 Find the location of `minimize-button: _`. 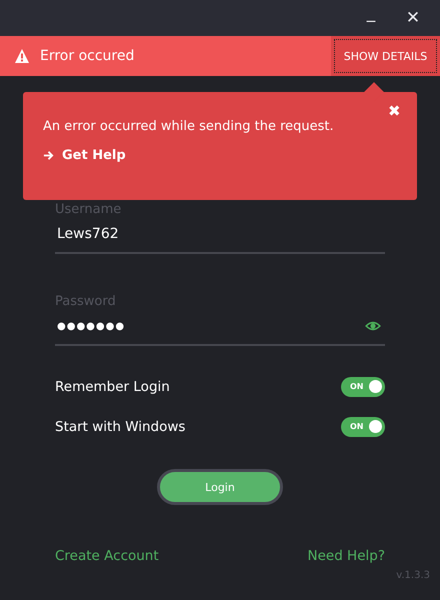

minimize-button: _ is located at coordinates (371, 18).